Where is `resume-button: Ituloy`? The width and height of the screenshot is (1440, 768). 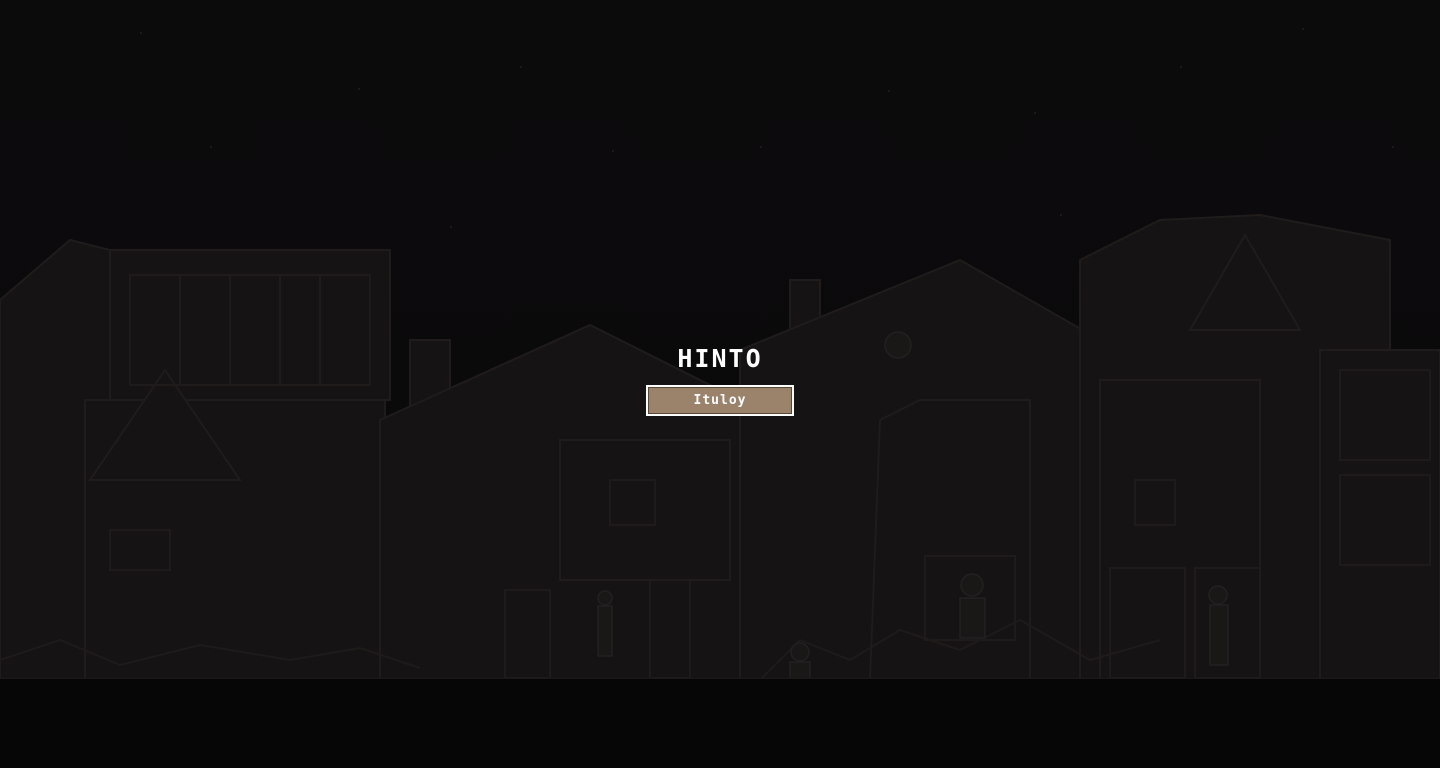
resume-button: Ituloy is located at coordinates (720, 400).